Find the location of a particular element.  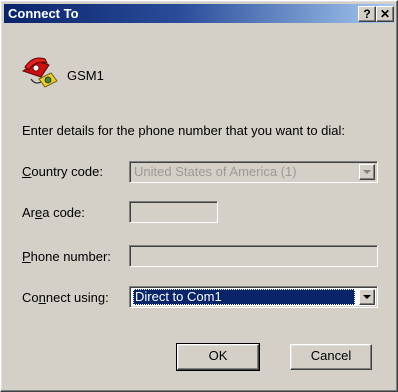

connect-using-label: Connect using: is located at coordinates (65, 298).